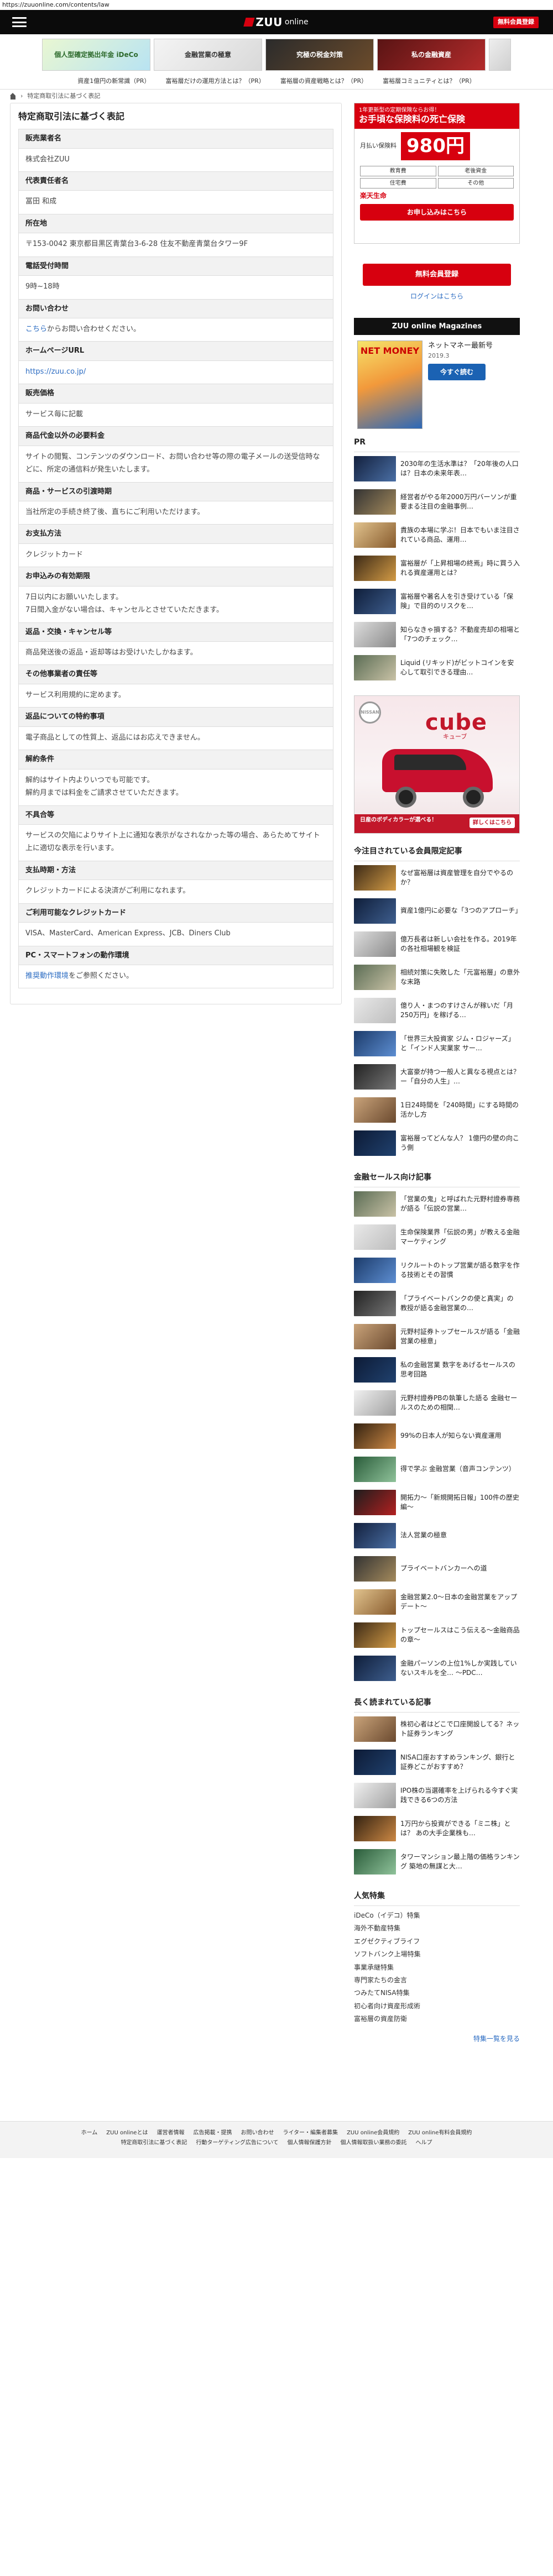 The height and width of the screenshot is (2576, 553). I want to click on article-item: リクルートのトップ営業が語る数字を作る技術とその習慣, so click(437, 1270).